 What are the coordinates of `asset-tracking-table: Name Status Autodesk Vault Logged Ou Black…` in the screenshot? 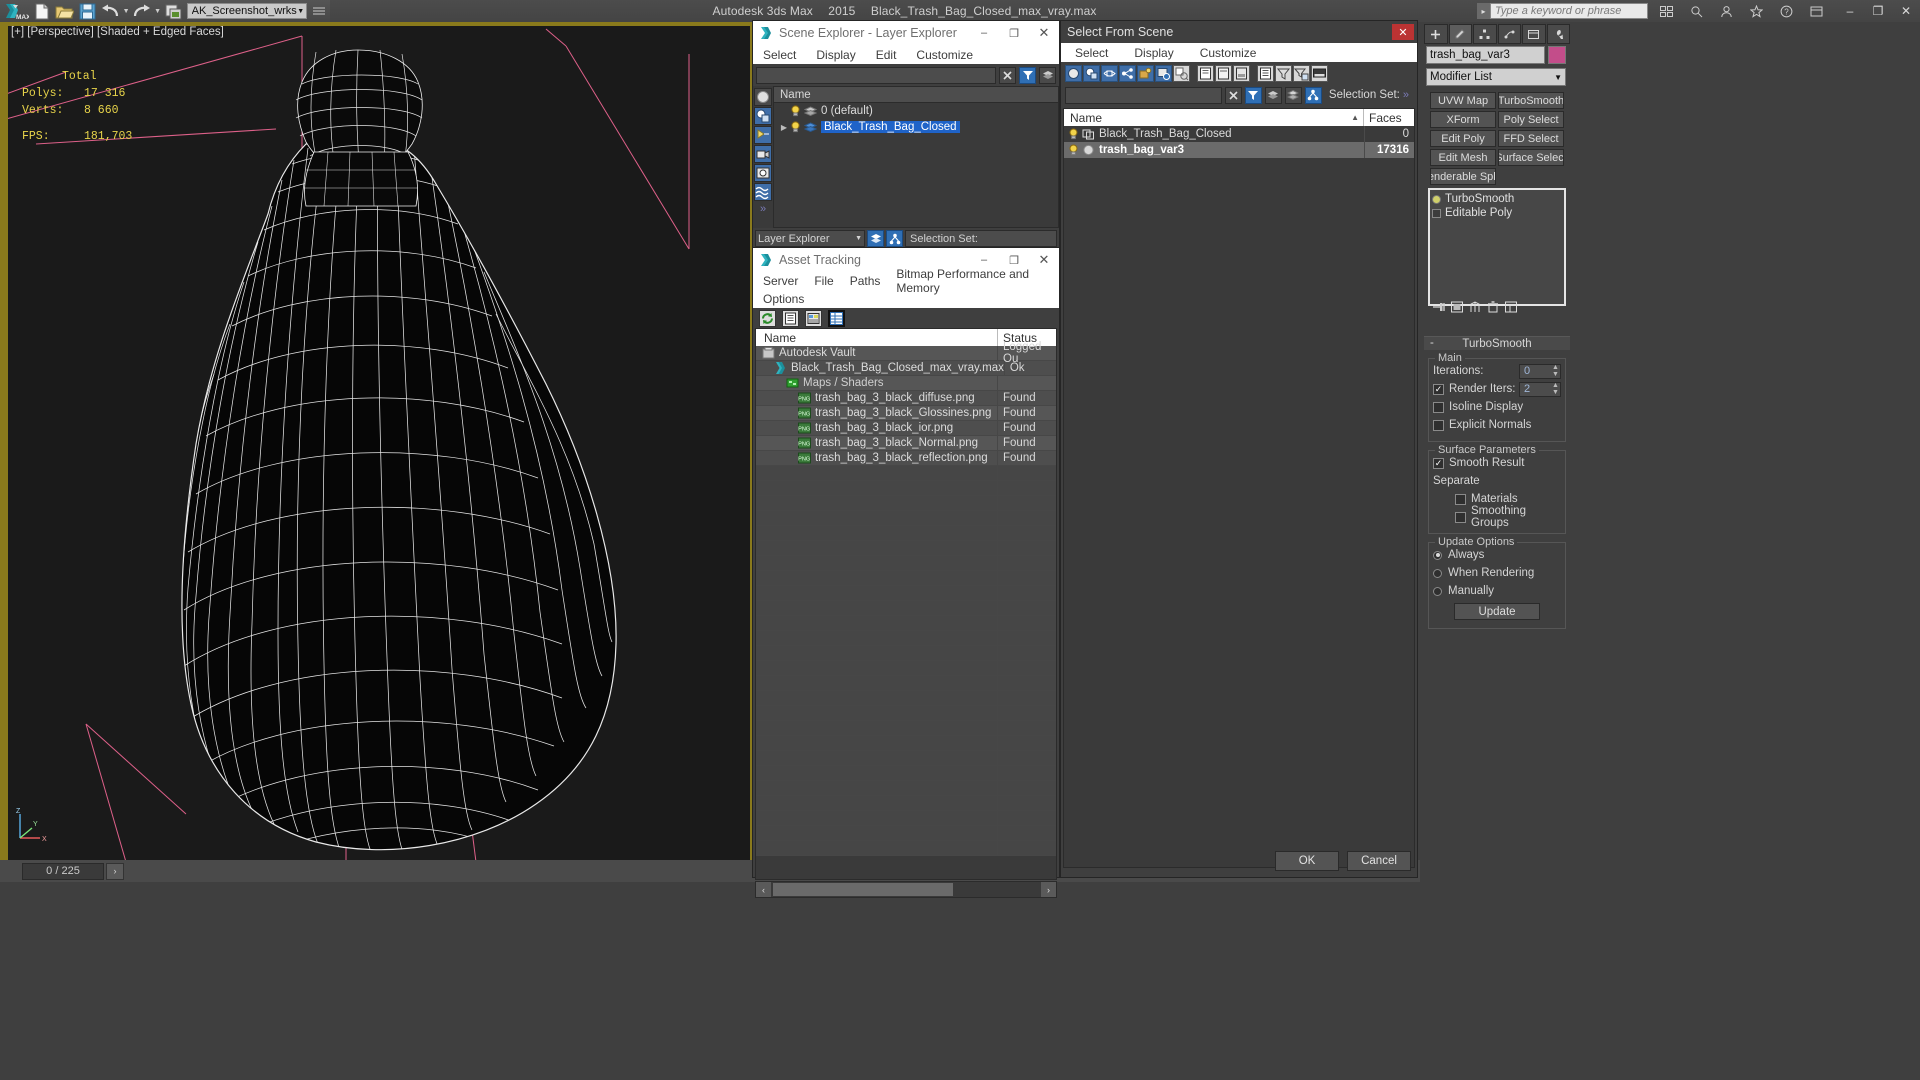 It's located at (906, 604).